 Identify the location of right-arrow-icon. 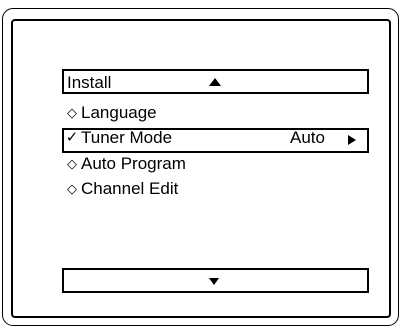
(352, 140).